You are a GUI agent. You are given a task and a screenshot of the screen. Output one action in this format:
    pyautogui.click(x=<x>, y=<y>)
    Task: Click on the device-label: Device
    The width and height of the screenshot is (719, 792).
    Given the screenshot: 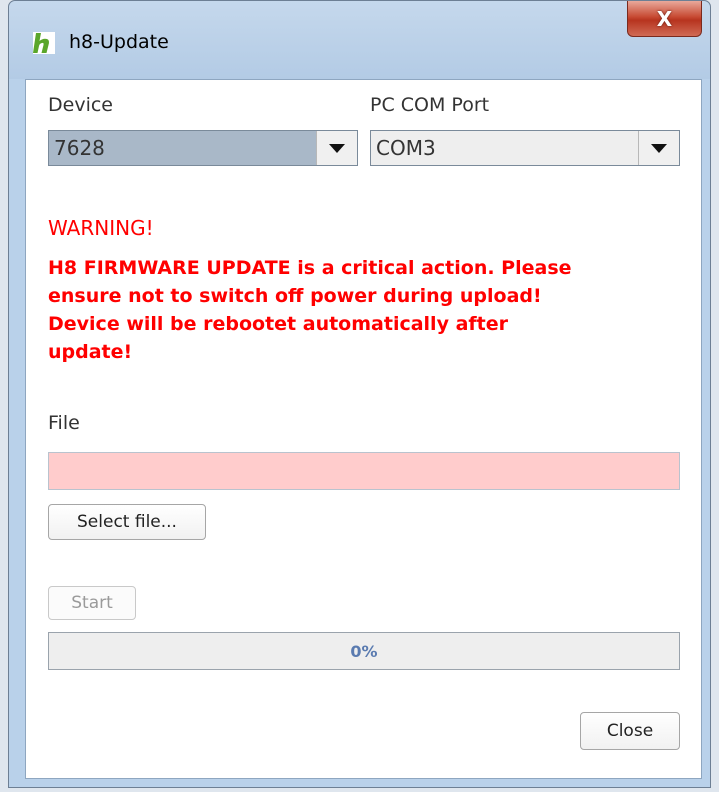 What is the action you would take?
    pyautogui.click(x=80, y=105)
    